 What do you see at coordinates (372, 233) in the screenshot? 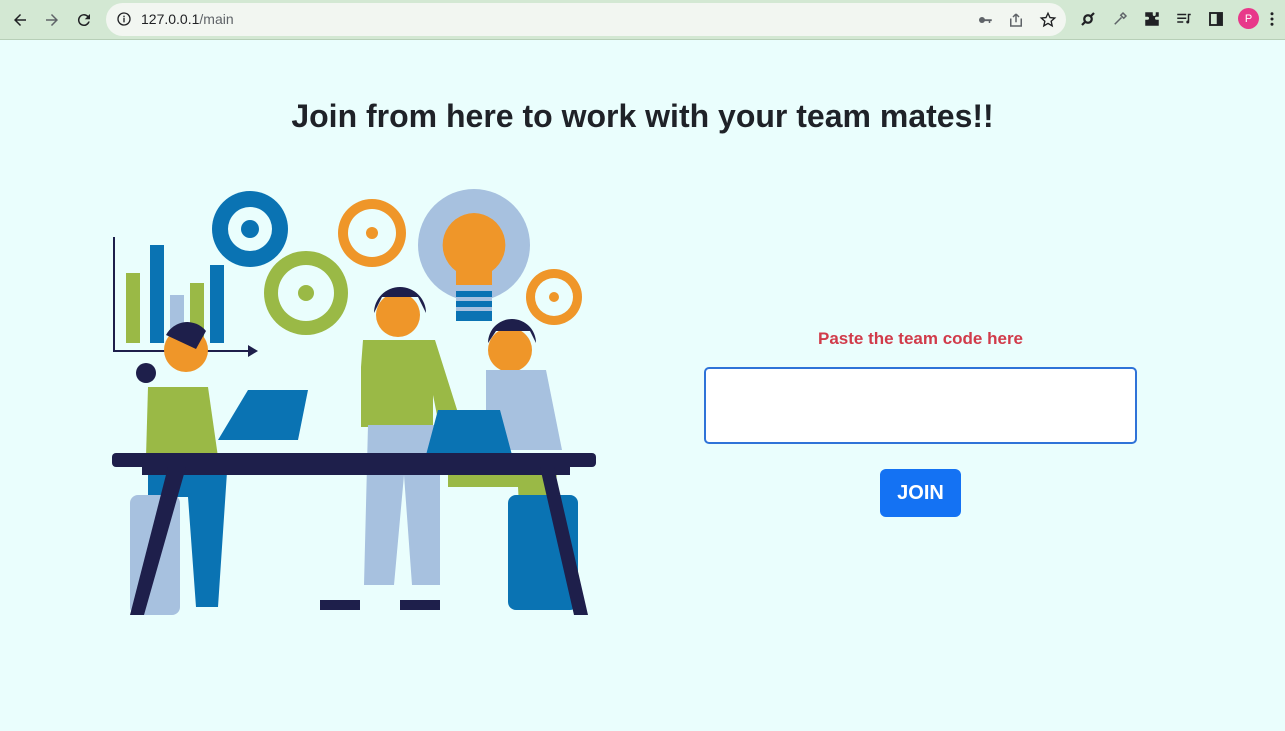
I see `orange-gear-graphic` at bounding box center [372, 233].